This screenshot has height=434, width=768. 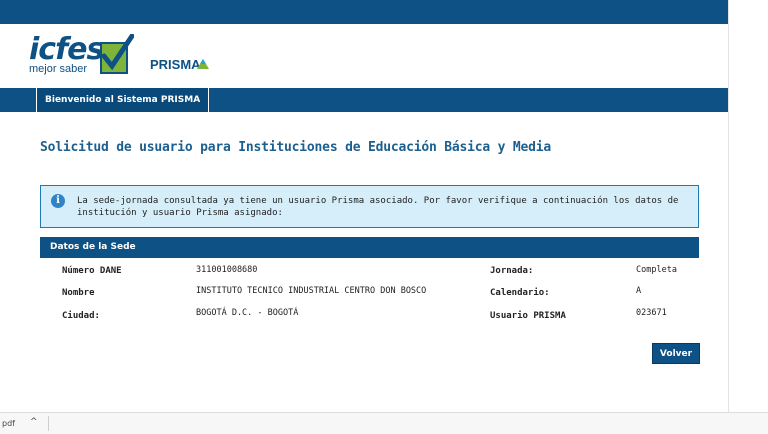 What do you see at coordinates (92, 271) in the screenshot?
I see `dane-label: Número DANE` at bounding box center [92, 271].